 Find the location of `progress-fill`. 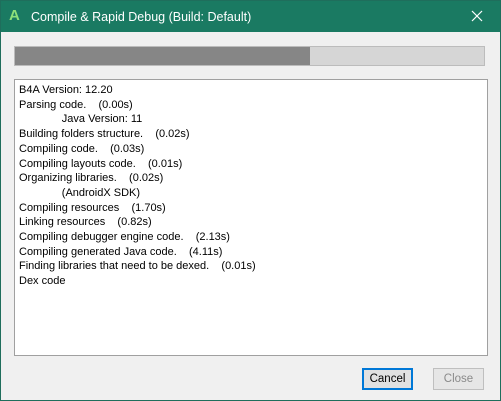

progress-fill is located at coordinates (162, 56).